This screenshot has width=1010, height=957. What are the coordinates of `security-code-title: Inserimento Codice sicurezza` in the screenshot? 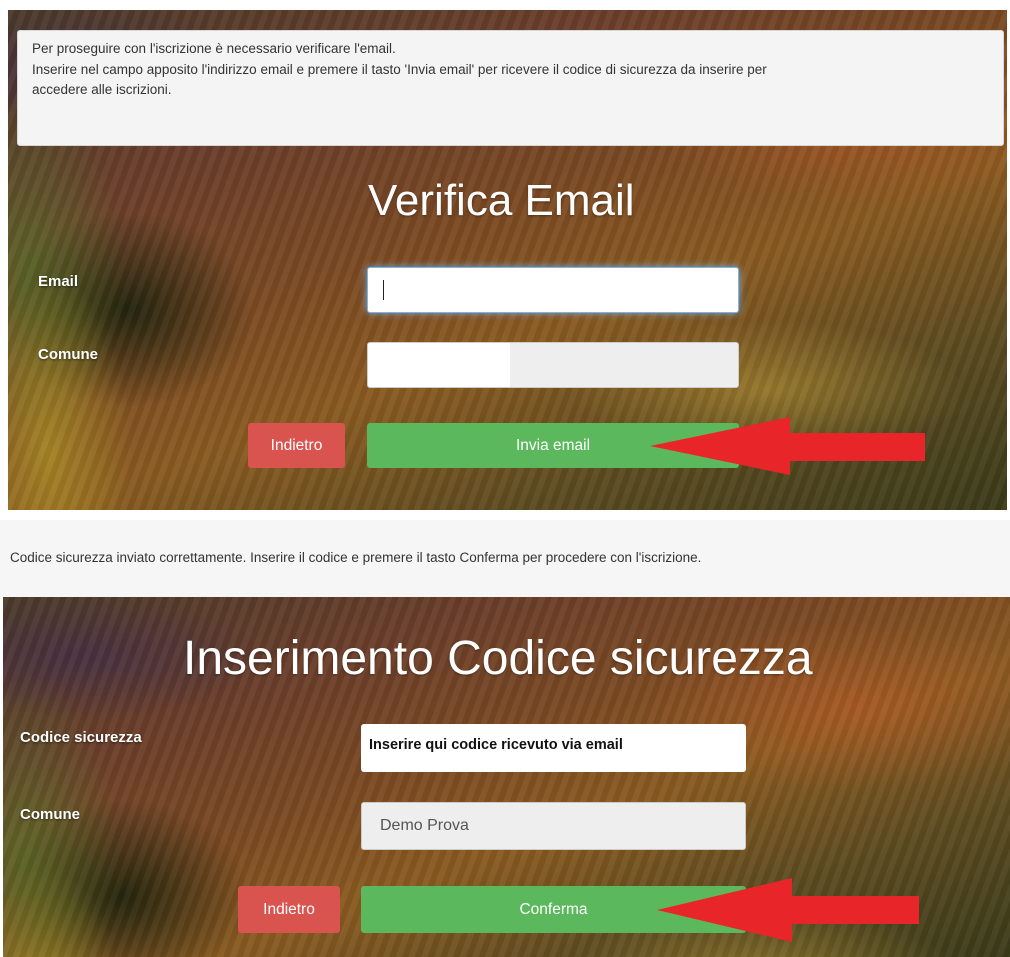 It's located at (498, 658).